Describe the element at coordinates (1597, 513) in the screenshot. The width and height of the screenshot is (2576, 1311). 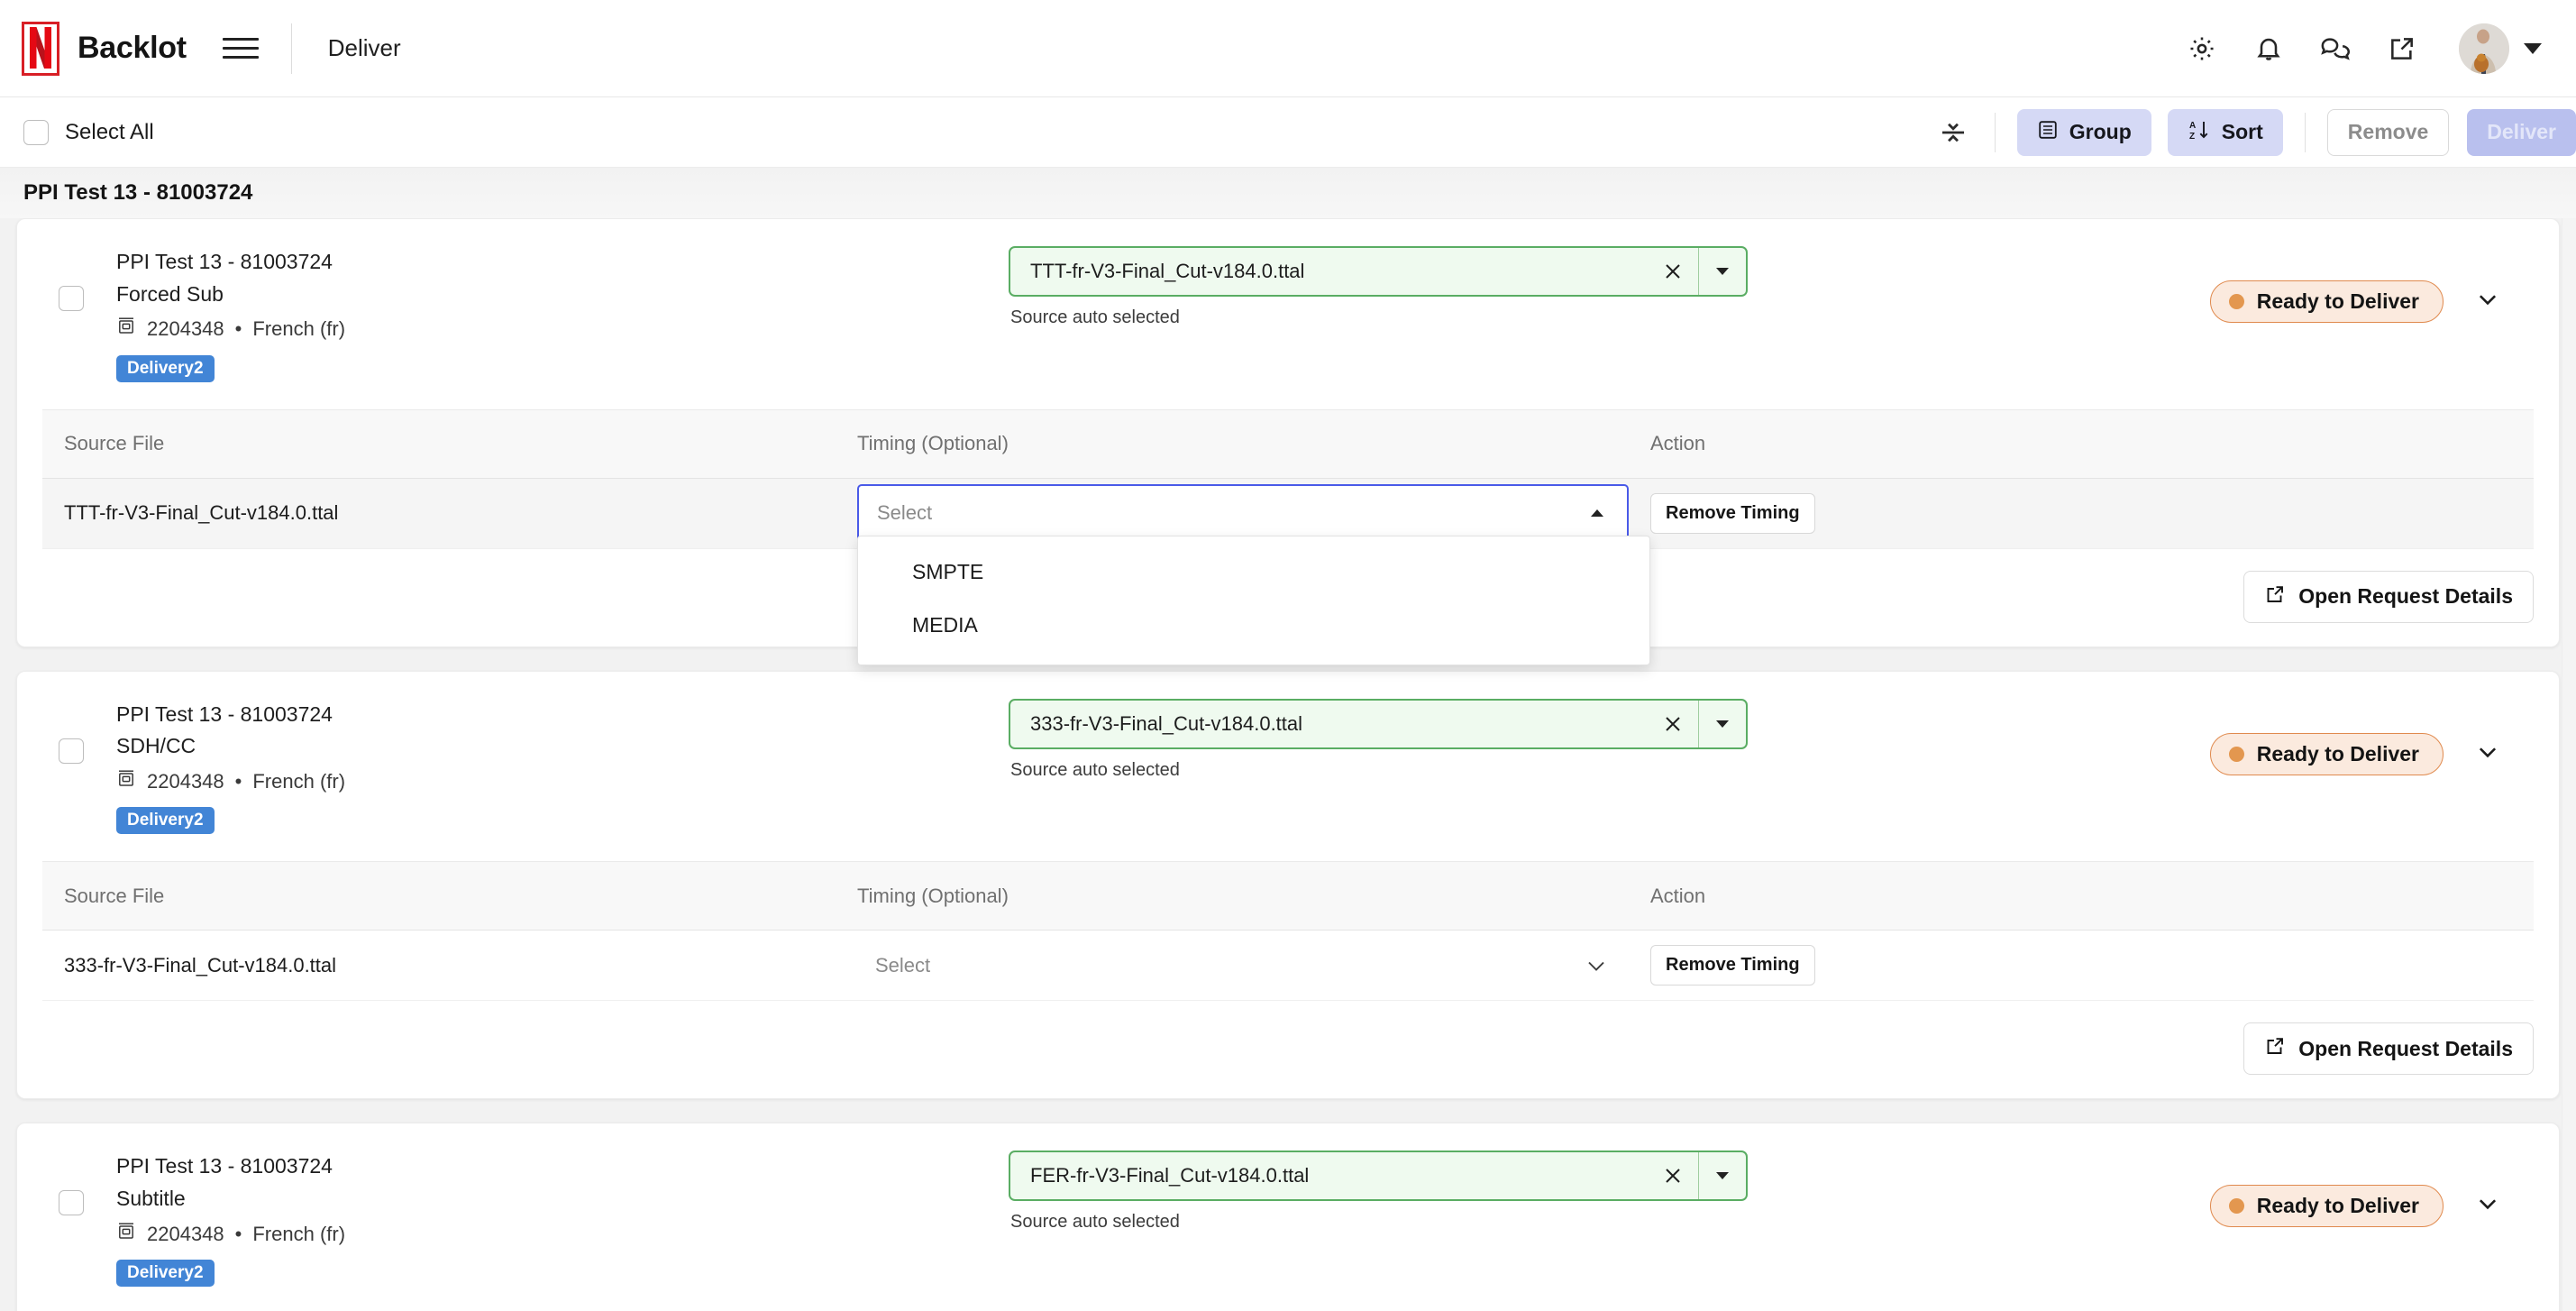
I see `caret-up-icon` at that location.